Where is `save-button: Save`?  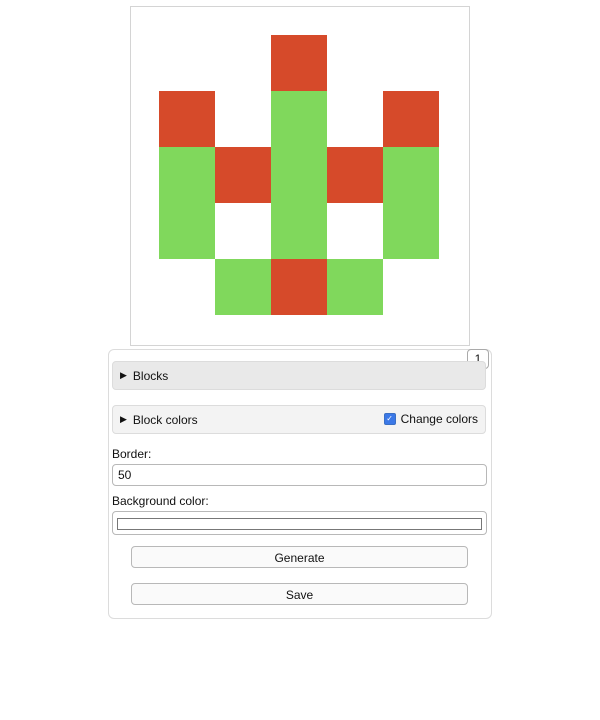 save-button: Save is located at coordinates (299, 594).